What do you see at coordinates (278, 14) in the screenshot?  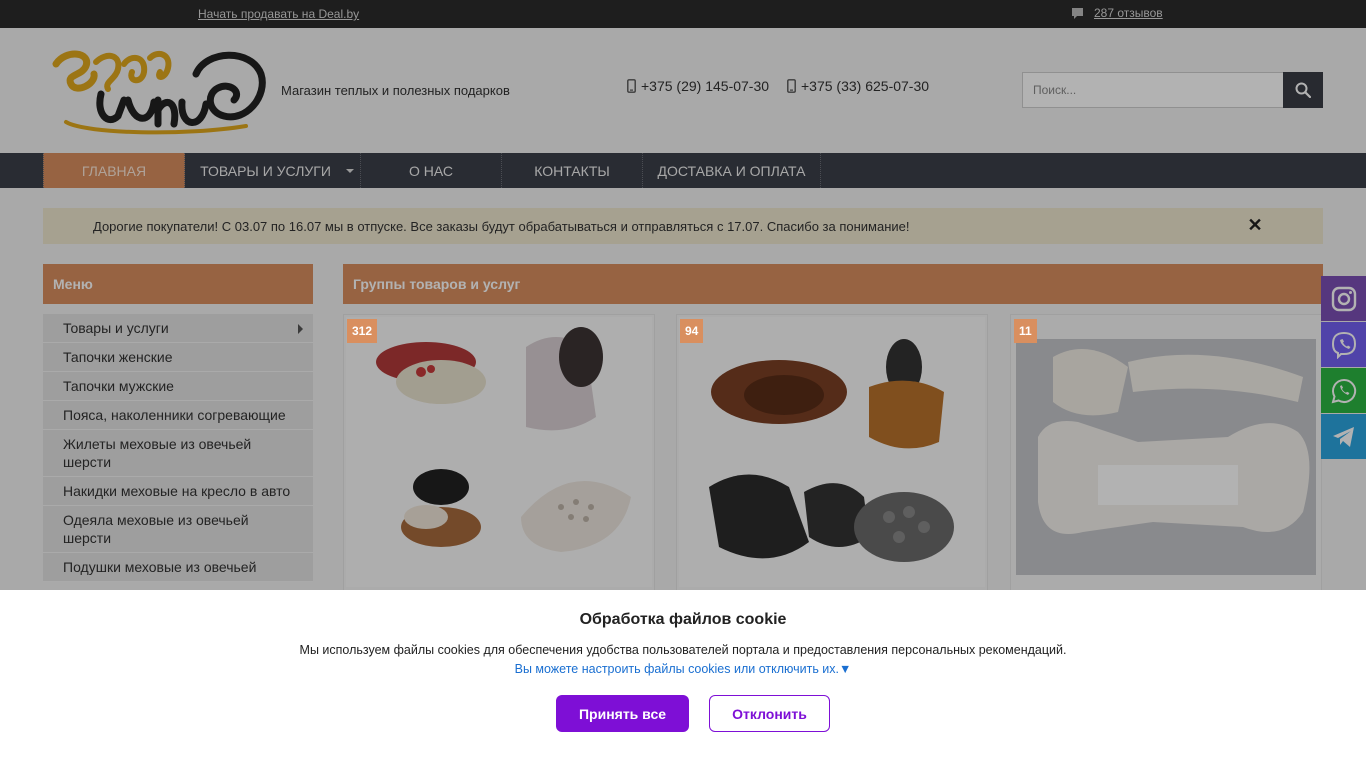 I see `start-selling-link: Начать продавать на Deal.by` at bounding box center [278, 14].